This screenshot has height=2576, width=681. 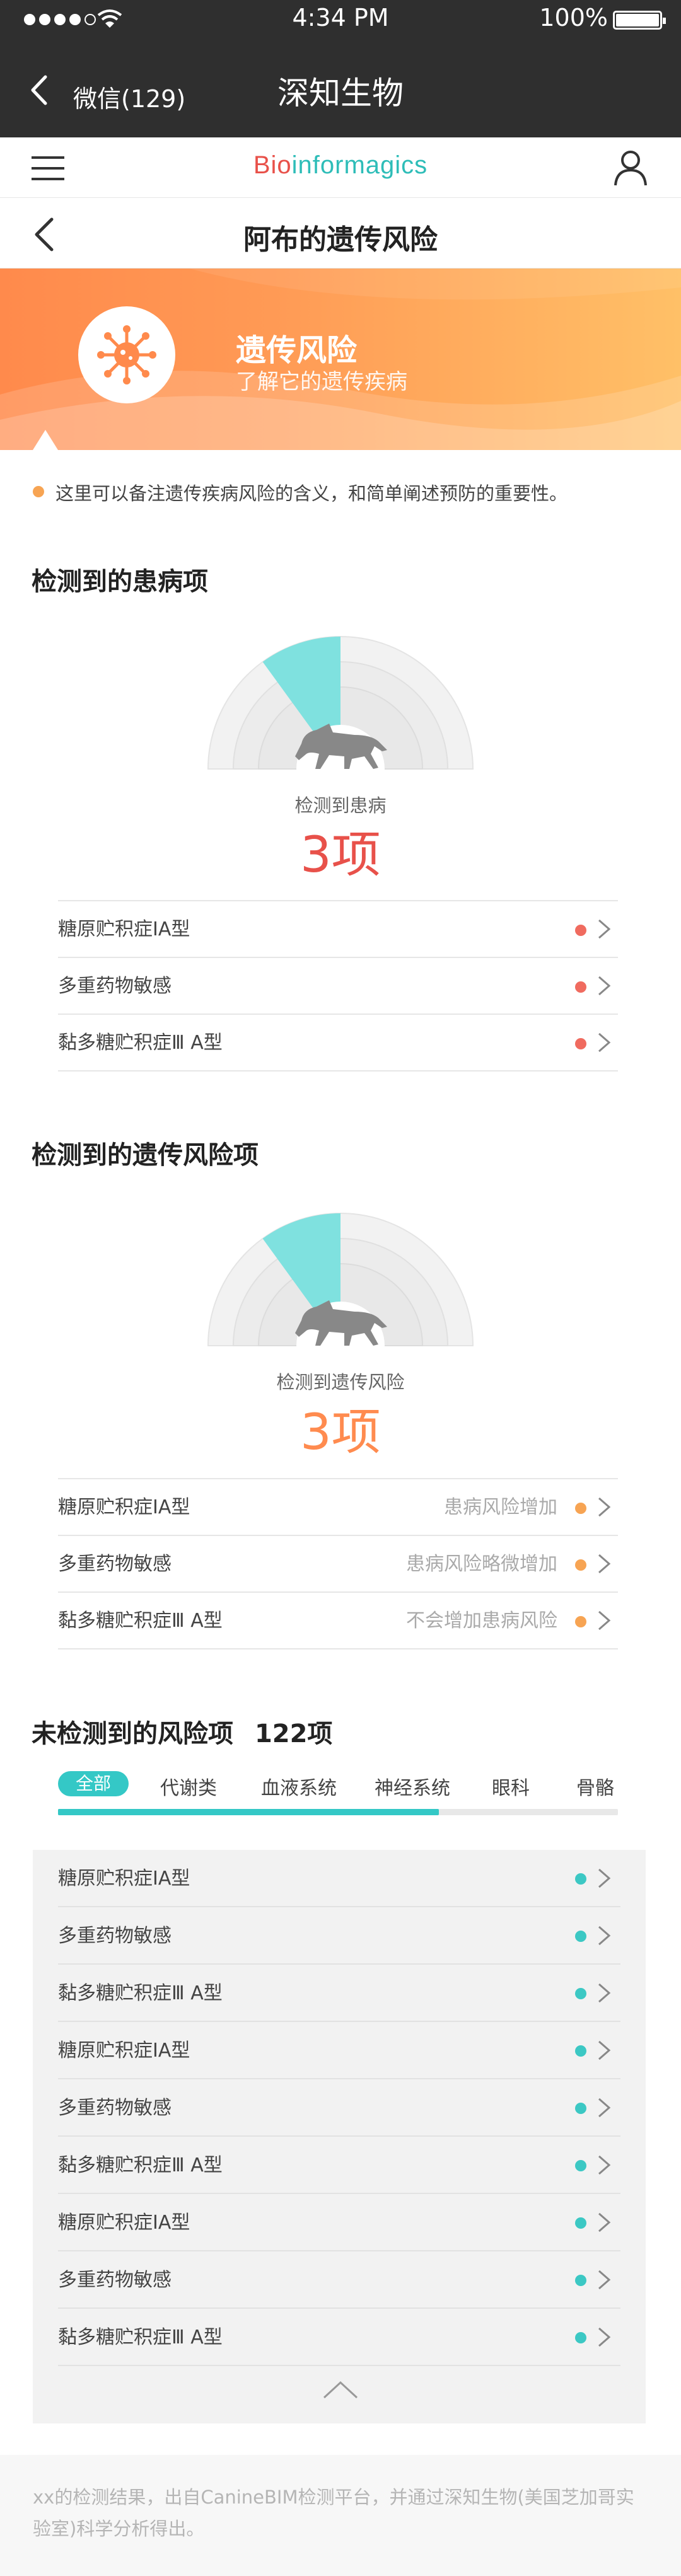 I want to click on banner-title: 遗传风险, so click(x=297, y=351).